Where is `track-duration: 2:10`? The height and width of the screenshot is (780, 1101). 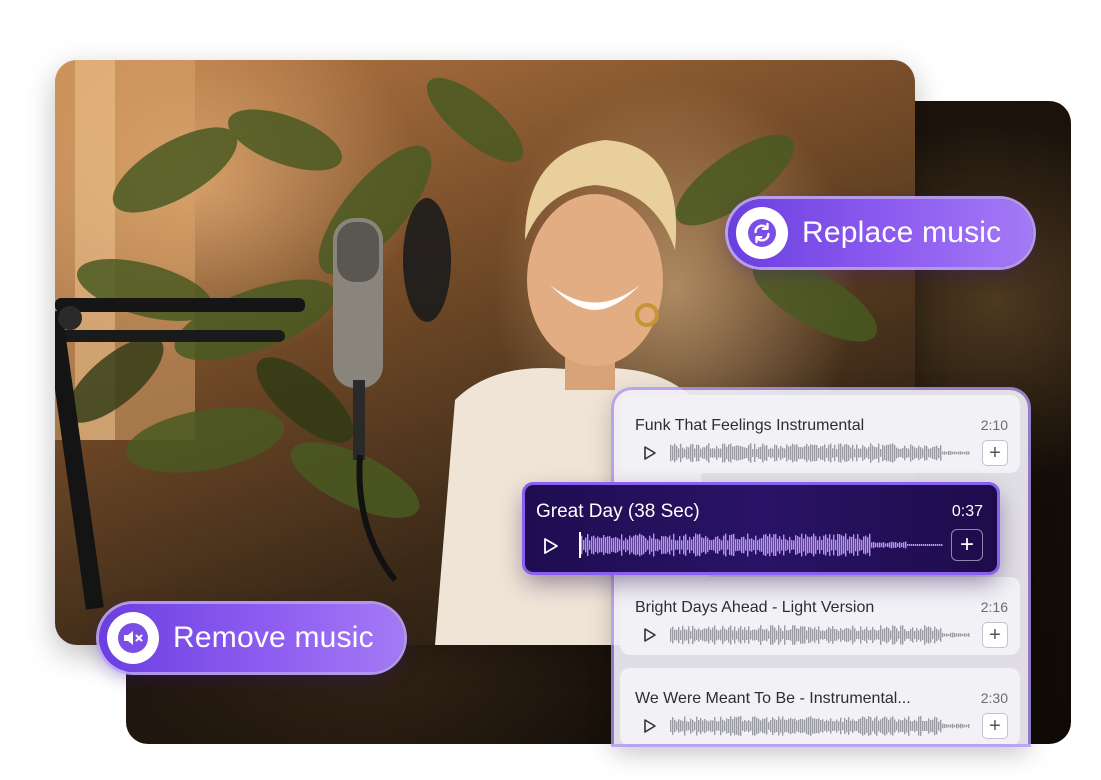 track-duration: 2:10 is located at coordinates (994, 425).